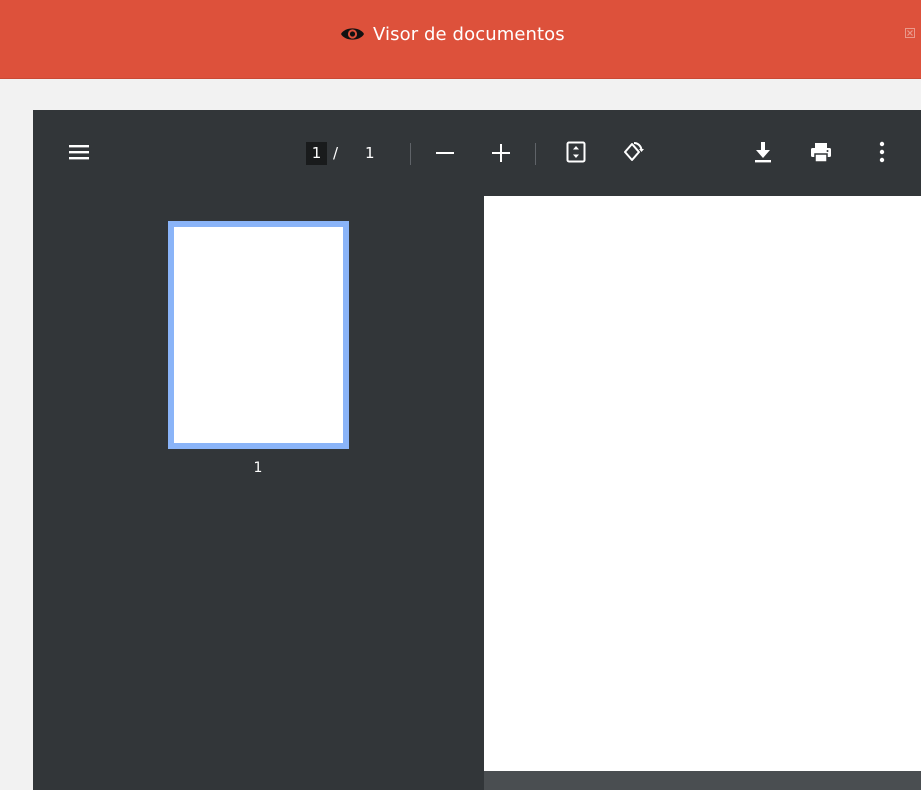 Image resolution: width=921 pixels, height=790 pixels. I want to click on page-number-input: 1, so click(316, 153).